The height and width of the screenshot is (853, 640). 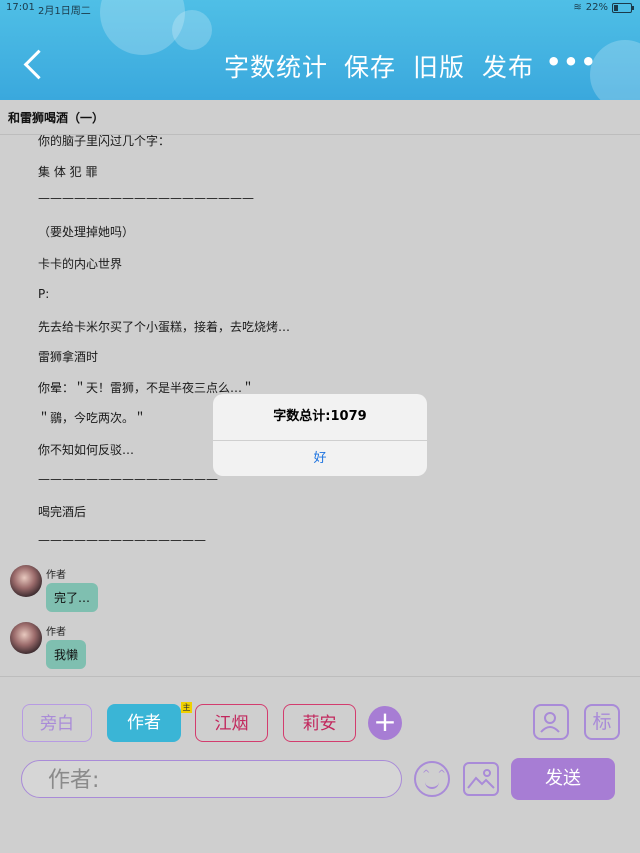 I want to click on word-count-alert: 字数总计:1079 好, so click(x=320, y=435).